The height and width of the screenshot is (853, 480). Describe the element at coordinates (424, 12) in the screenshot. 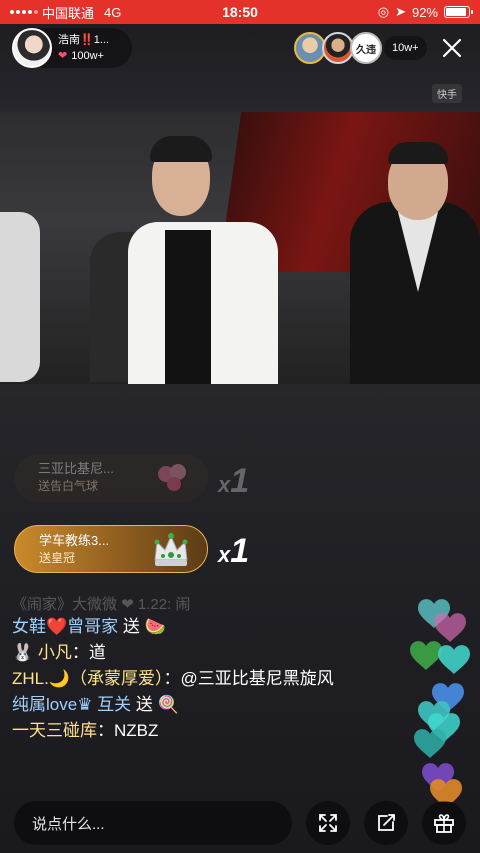

I see `battery-percent: 92%` at that location.